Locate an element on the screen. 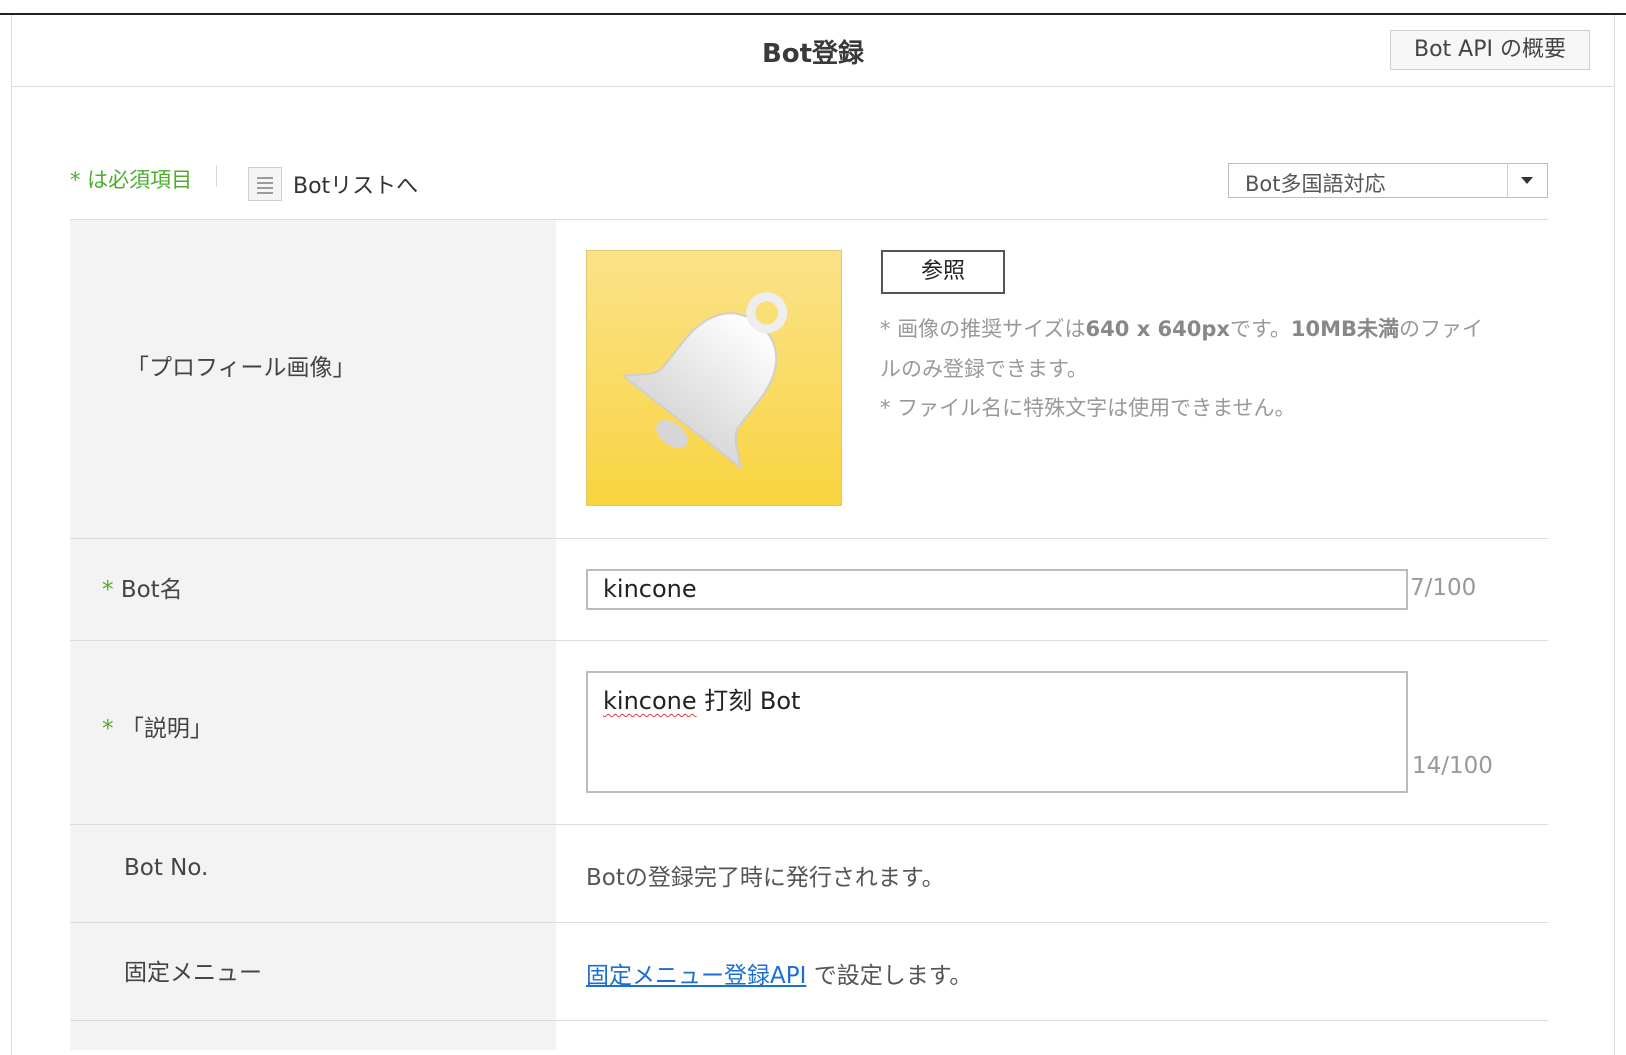 The image size is (1626, 1055). description-label: * 「説明」 is located at coordinates (157, 726).